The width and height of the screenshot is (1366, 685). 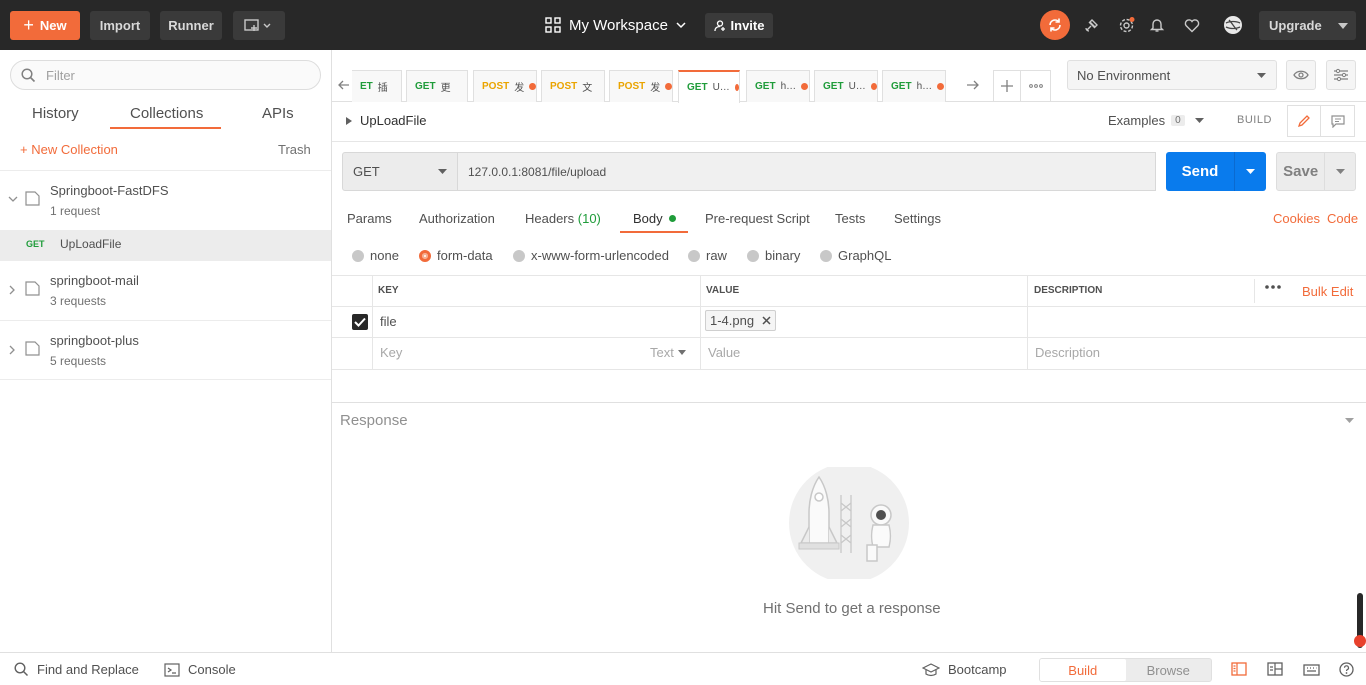 I want to click on comments-button, so click(x=1338, y=121).